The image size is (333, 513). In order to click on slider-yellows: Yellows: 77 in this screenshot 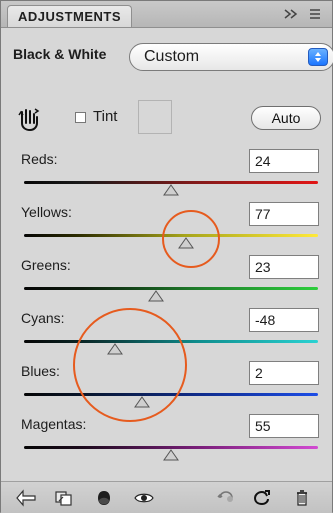, I will do `click(167, 230)`.